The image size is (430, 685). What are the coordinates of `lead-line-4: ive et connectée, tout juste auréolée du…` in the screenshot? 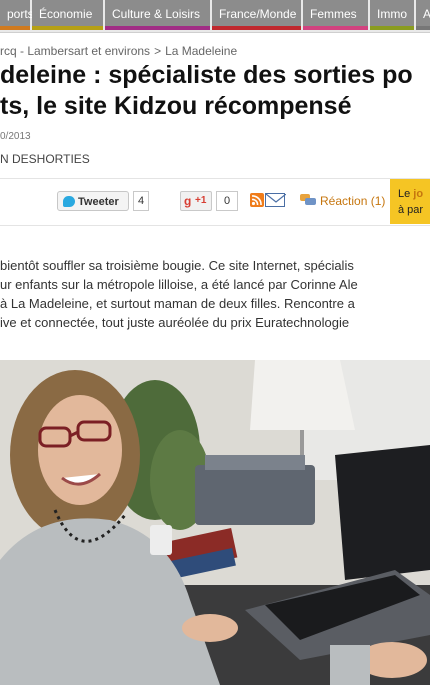 It's located at (175, 322).